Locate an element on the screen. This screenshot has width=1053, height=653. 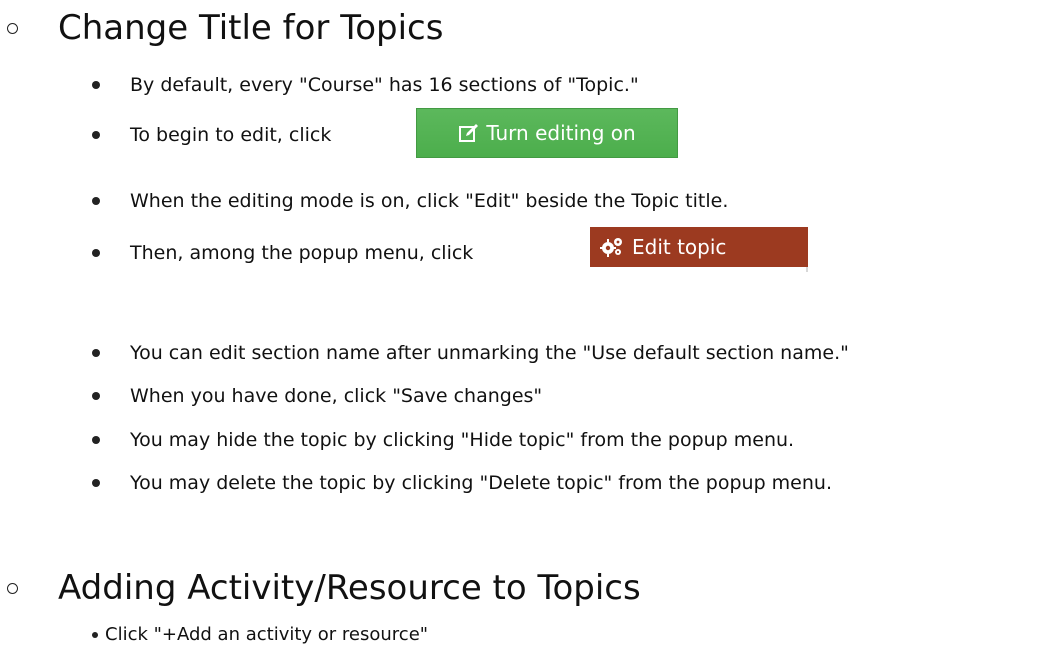
list-item: When you have done, click "Save changes" is located at coordinates (336, 396).